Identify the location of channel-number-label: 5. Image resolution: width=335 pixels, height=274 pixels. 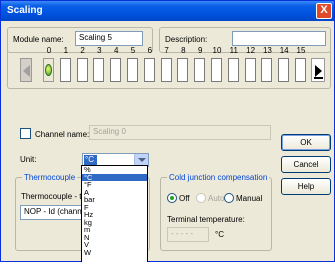
(133, 50).